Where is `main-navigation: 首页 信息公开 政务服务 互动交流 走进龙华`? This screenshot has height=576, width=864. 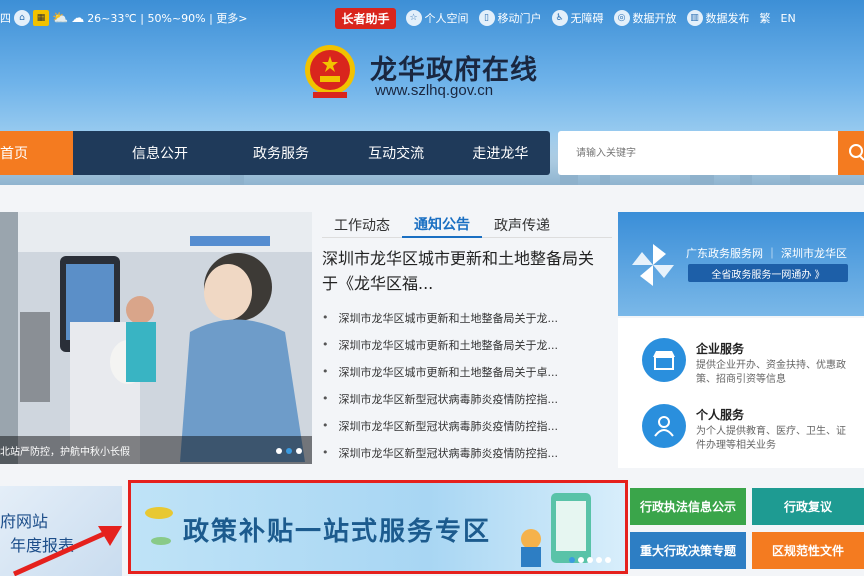 main-navigation: 首页 信息公开 政务服务 互动交流 走进龙华 is located at coordinates (275, 153).